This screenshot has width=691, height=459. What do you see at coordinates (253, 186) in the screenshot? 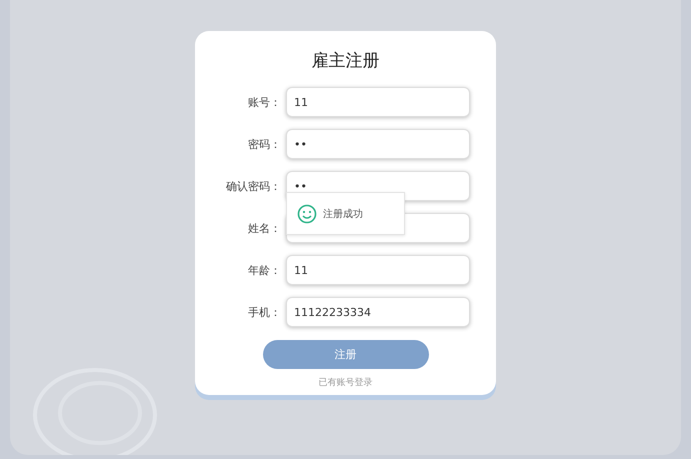
I see `field-label: 确认密码：` at bounding box center [253, 186].